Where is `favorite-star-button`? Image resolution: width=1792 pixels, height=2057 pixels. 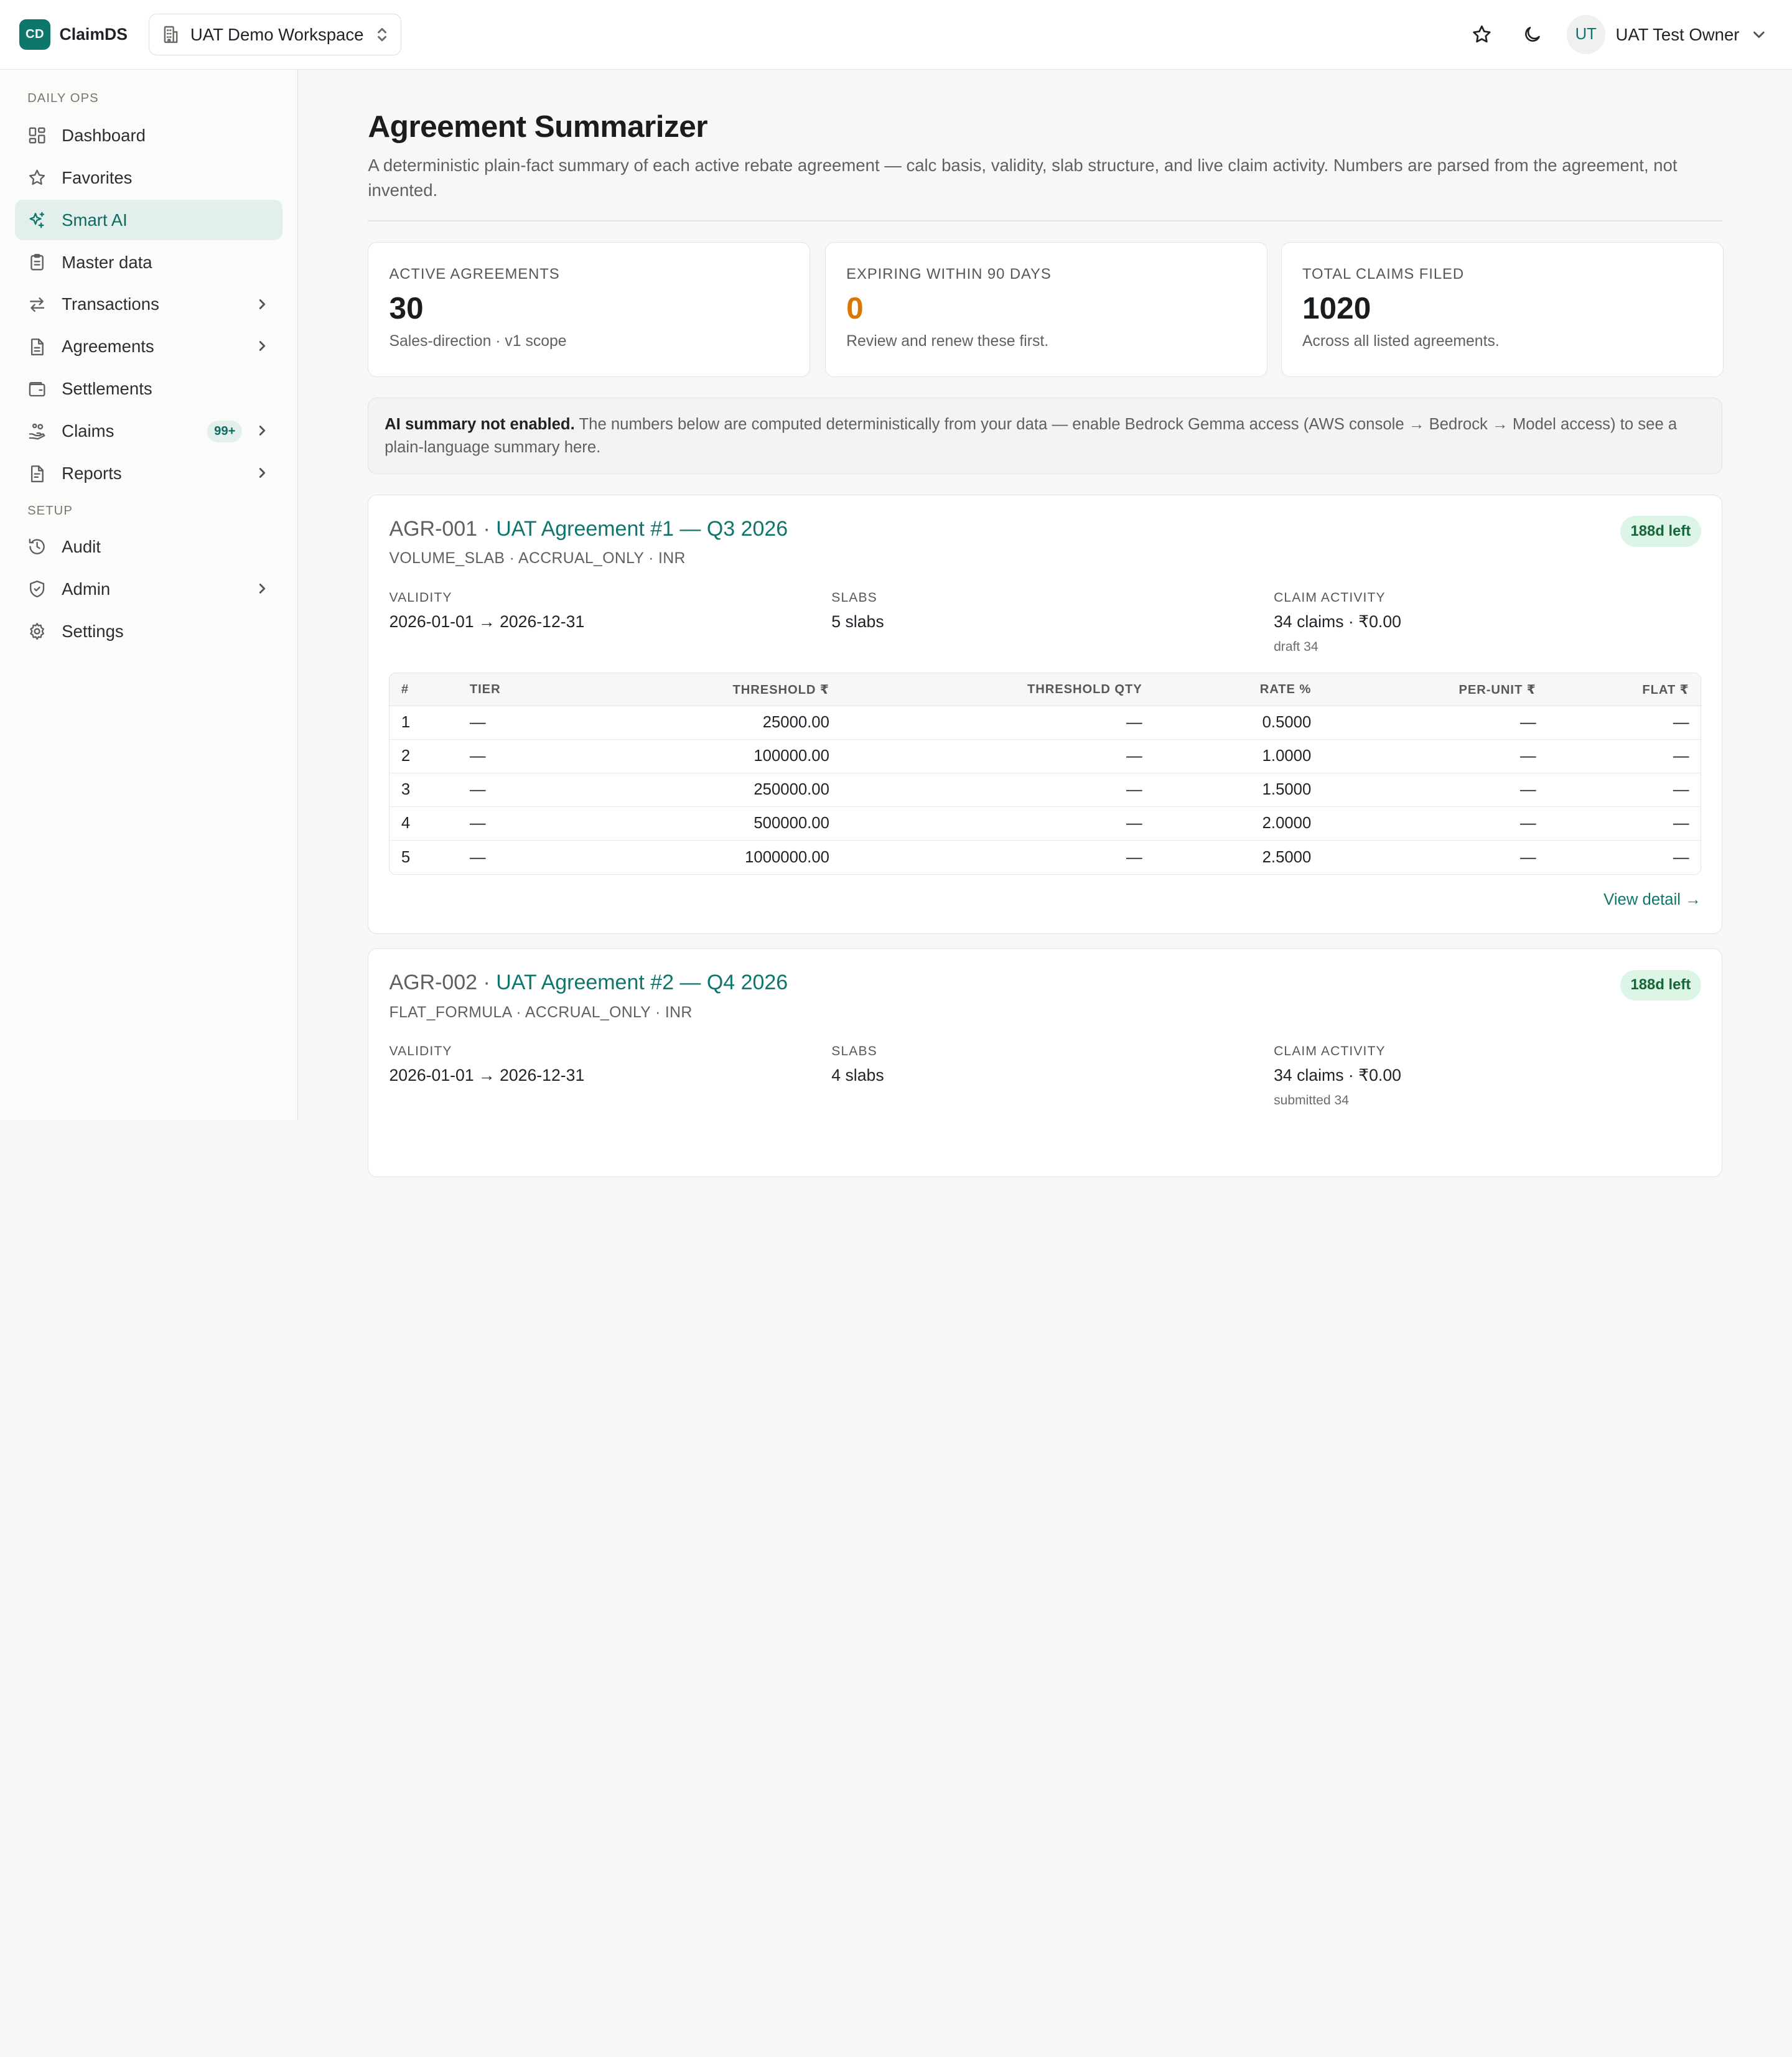
favorite-star-button is located at coordinates (1482, 34).